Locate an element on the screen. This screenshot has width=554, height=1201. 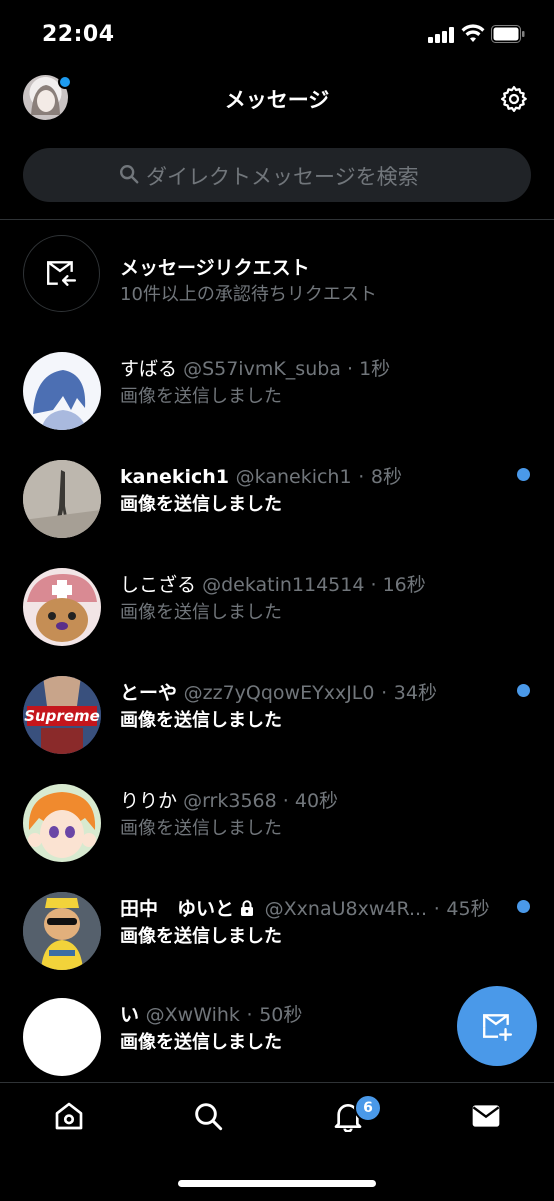
envelope-plus-icon is located at coordinates (498, 1028).